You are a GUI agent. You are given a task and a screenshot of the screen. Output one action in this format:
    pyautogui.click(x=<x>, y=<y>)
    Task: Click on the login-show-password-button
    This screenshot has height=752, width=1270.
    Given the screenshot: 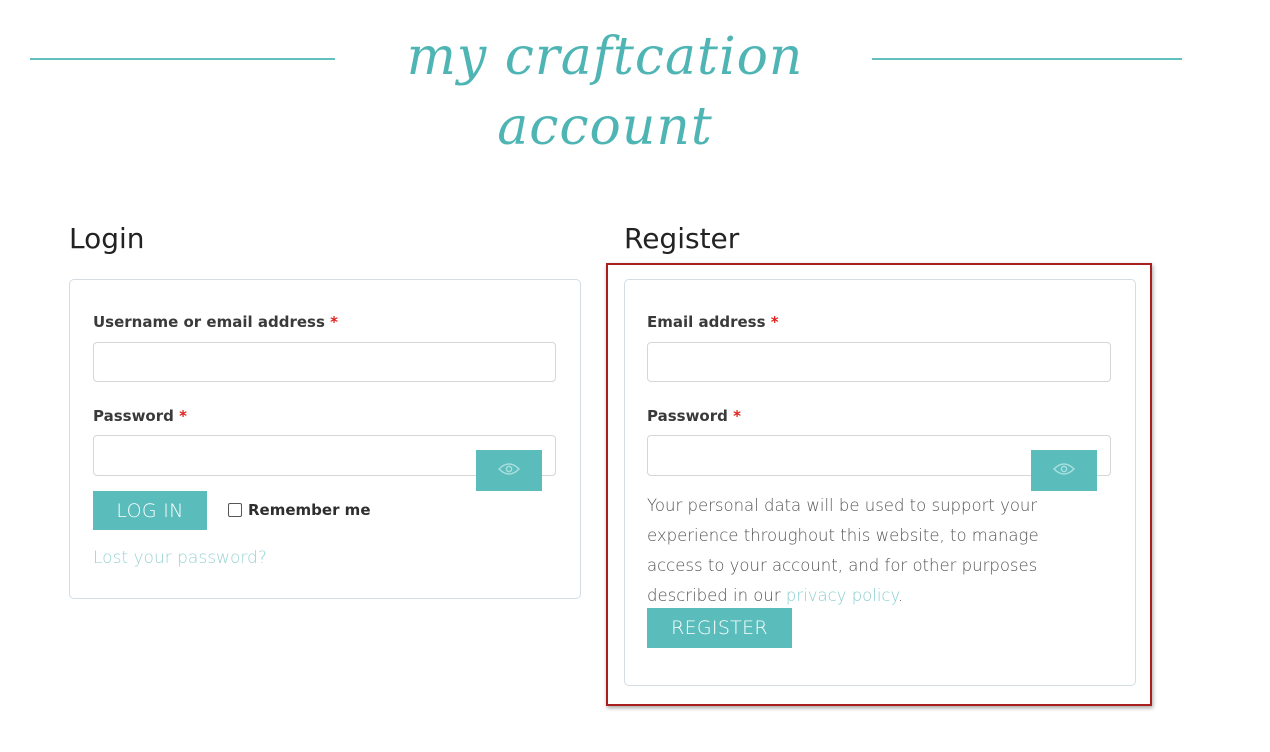 What is the action you would take?
    pyautogui.click(x=509, y=470)
    